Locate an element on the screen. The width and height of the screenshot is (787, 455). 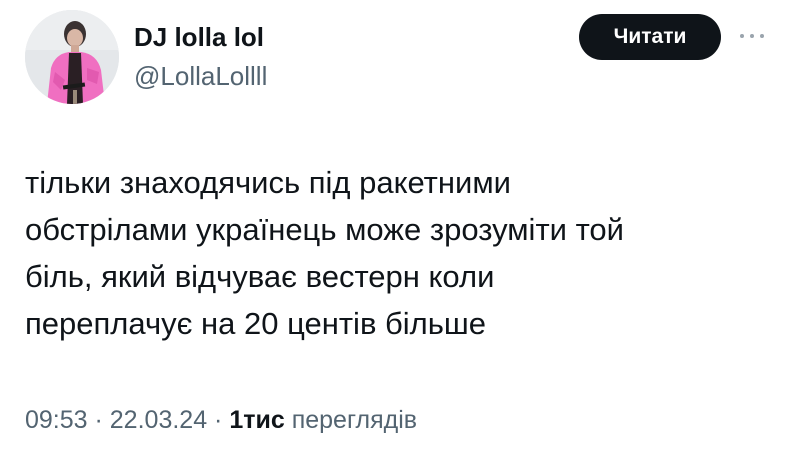
more-options-button is located at coordinates (752, 36).